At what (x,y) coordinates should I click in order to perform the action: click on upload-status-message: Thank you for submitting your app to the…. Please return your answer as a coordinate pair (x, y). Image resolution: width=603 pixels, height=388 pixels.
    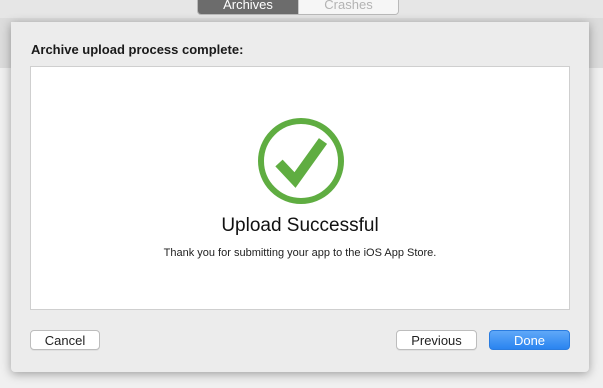
    Looking at the image, I should click on (300, 253).